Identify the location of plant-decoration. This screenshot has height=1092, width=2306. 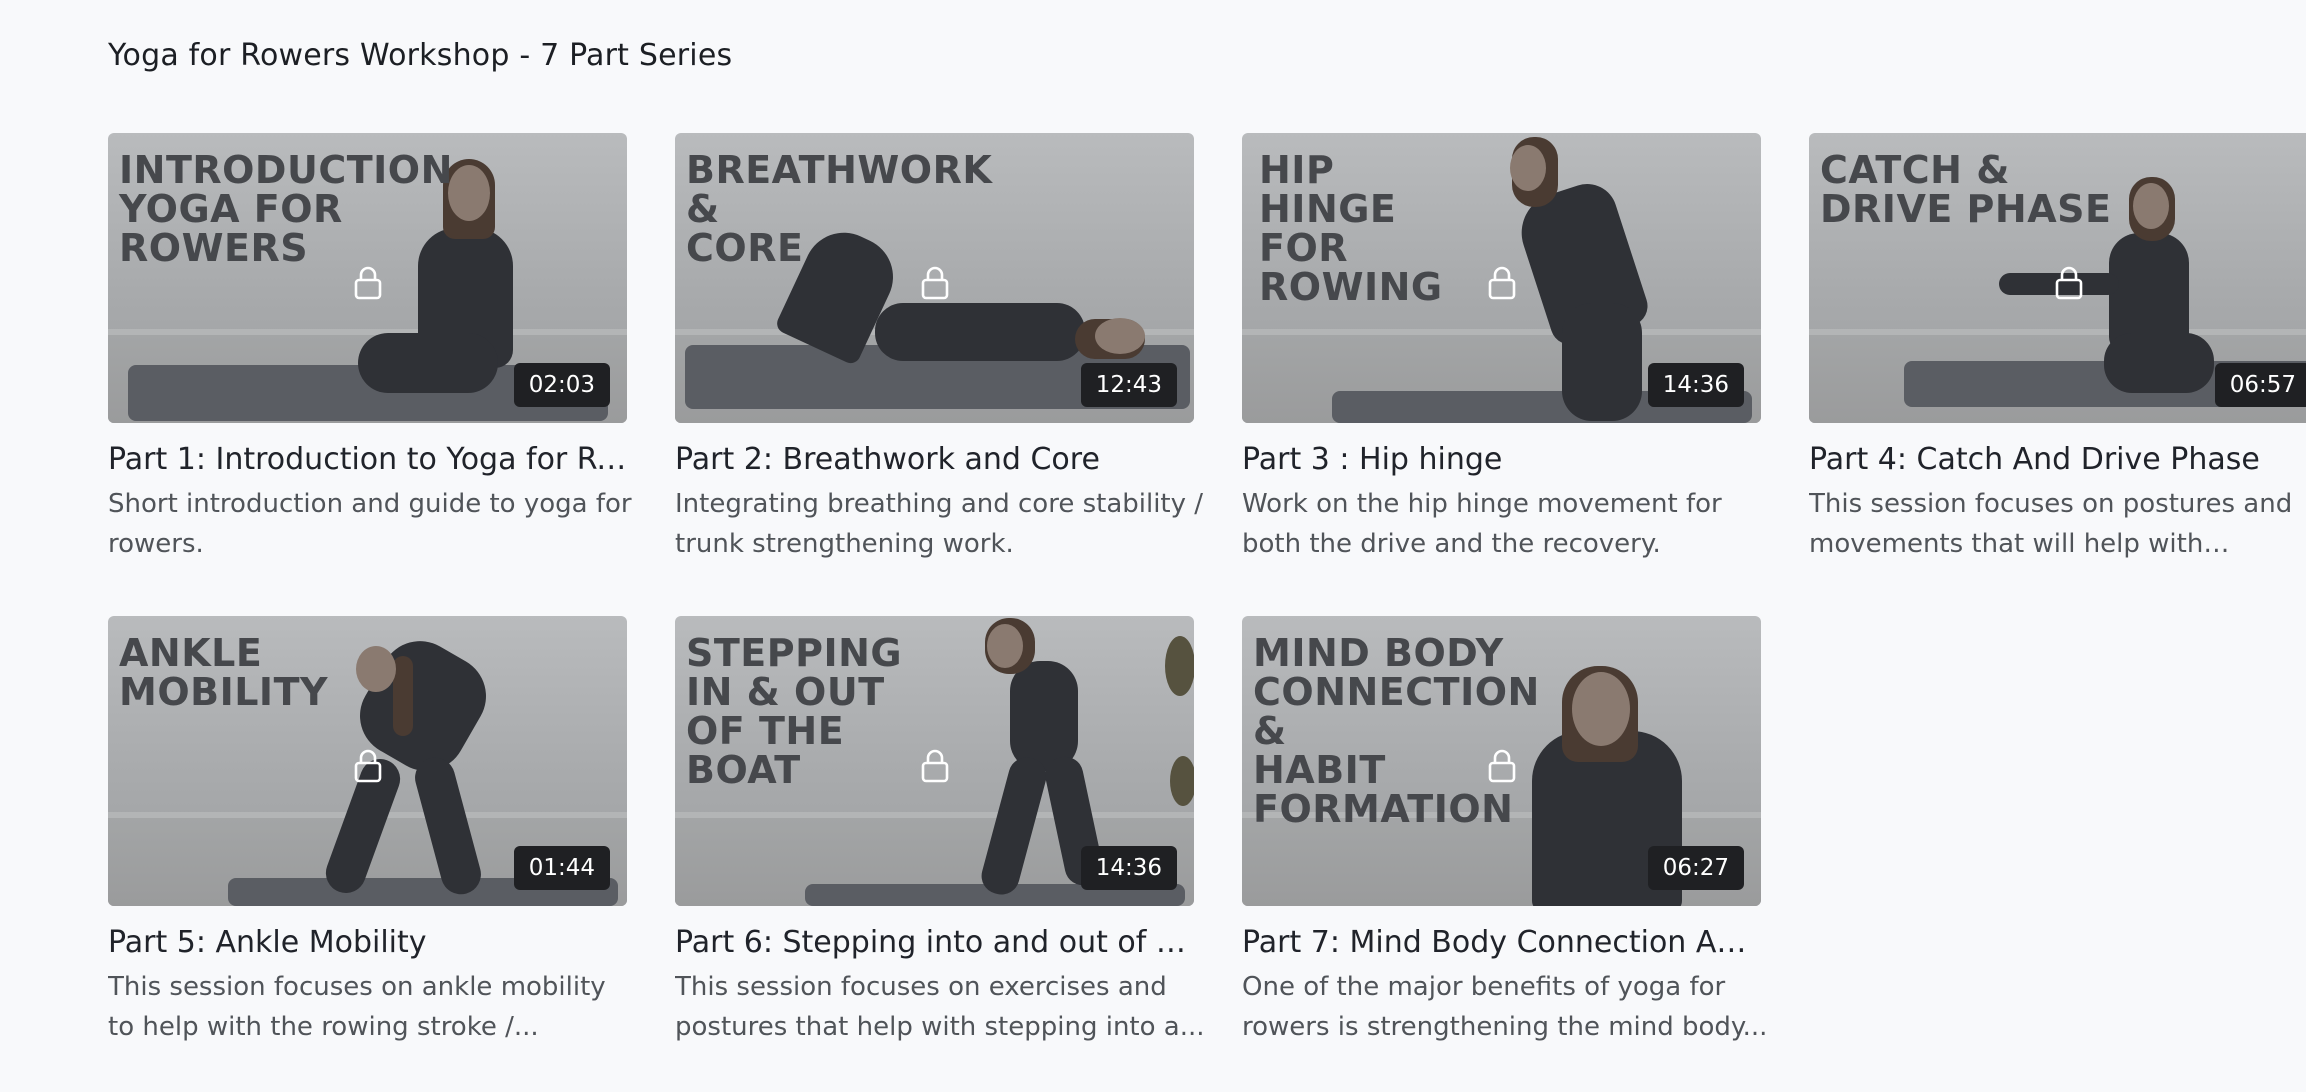
(1179, 666).